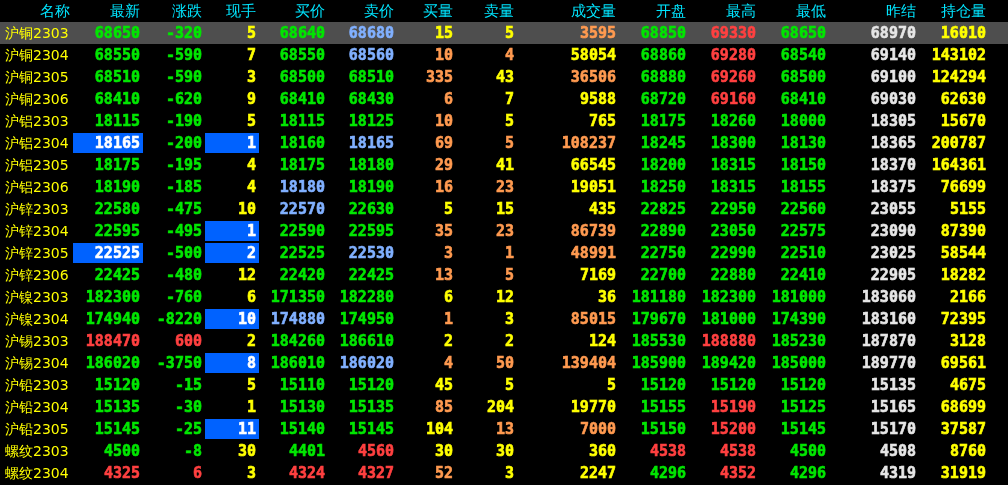 This screenshot has width=1008, height=485. Describe the element at coordinates (371, 187) in the screenshot. I see `table-cell-text: 18190` at that location.